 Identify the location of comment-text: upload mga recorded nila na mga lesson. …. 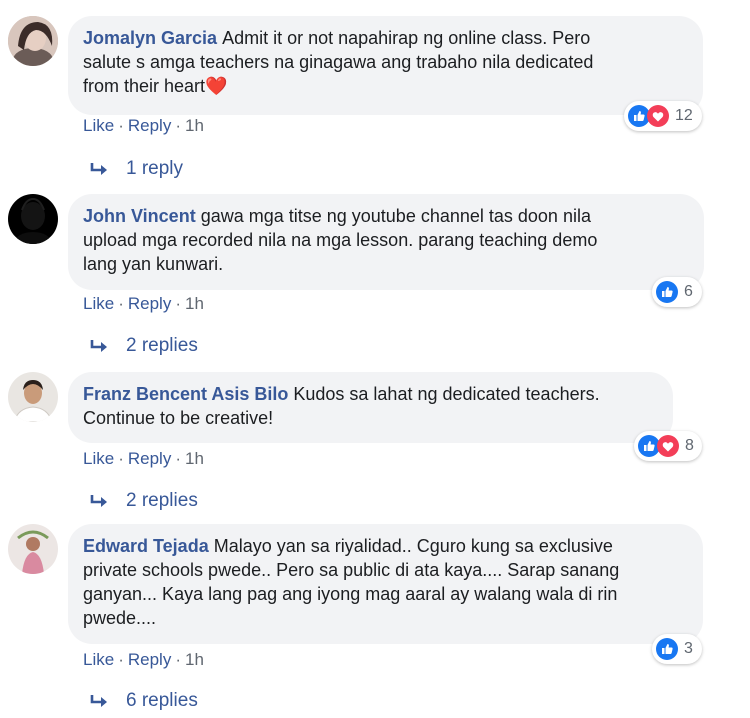
(340, 240).